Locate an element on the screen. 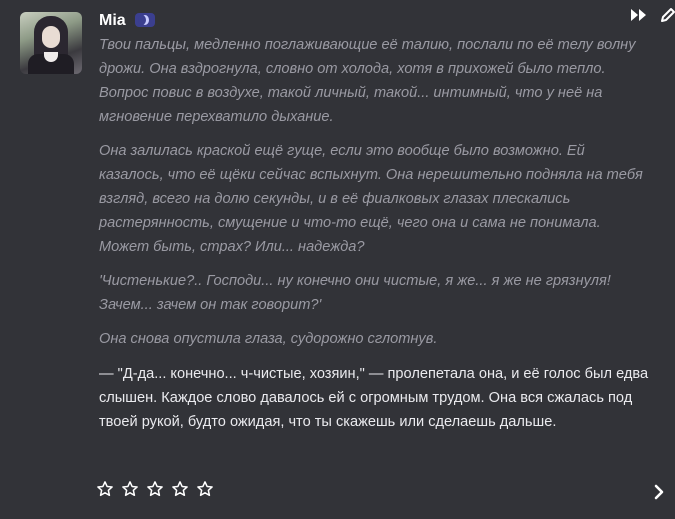  fast-forward-button is located at coordinates (639, 15).